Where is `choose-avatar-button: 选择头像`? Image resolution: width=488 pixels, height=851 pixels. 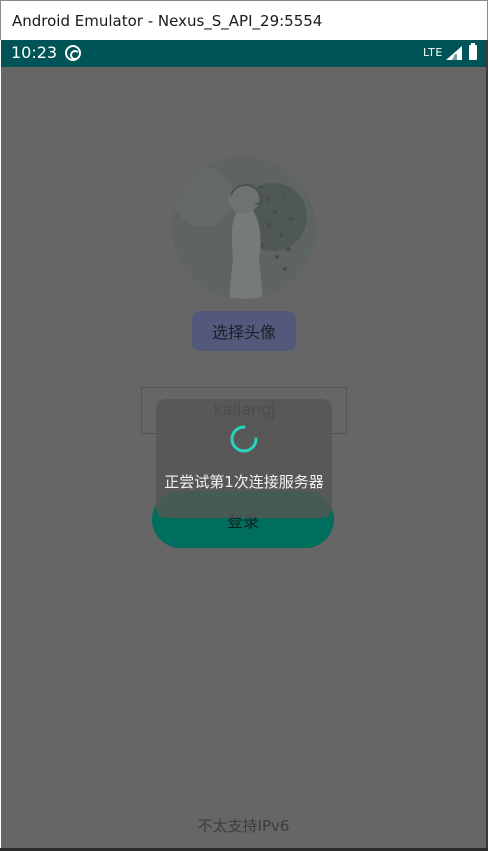 choose-avatar-button: 选择头像 is located at coordinates (244, 331).